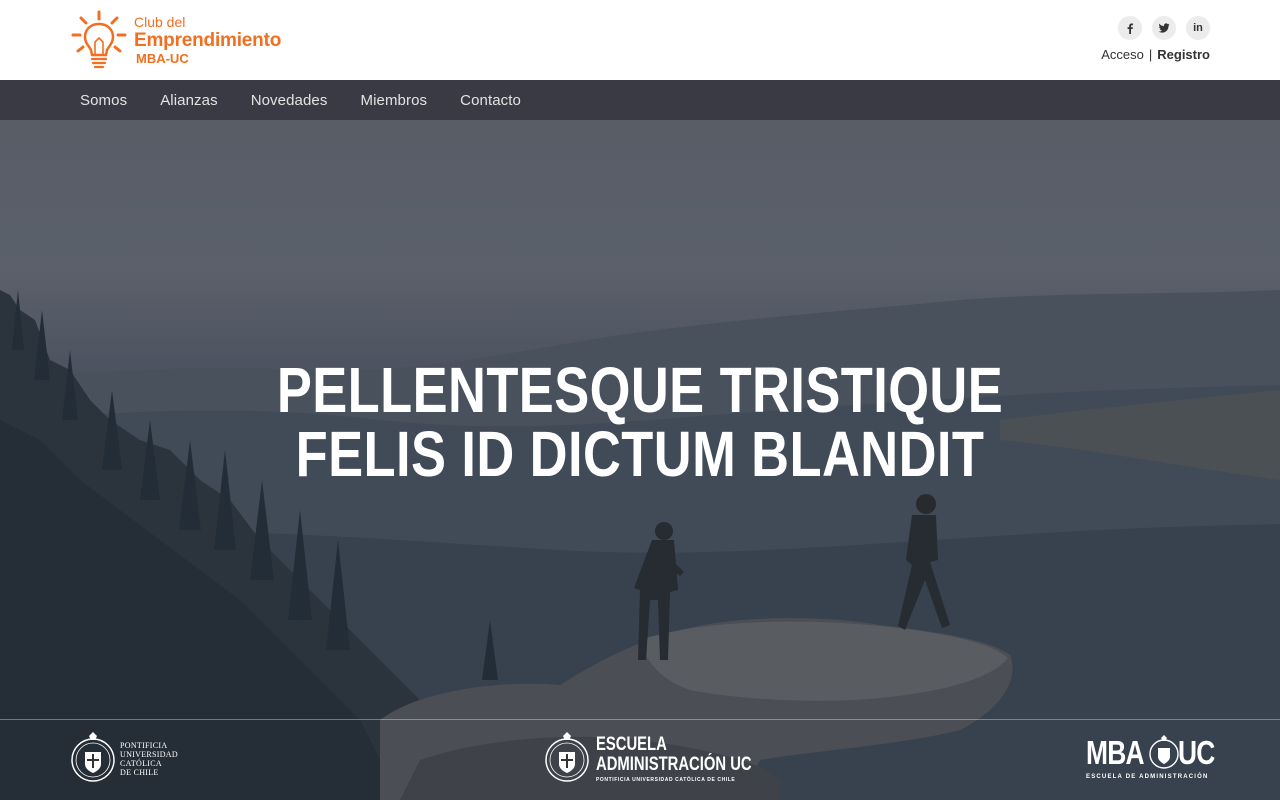  I want to click on mba-uc-logo: MBA UC ESCUELA DE ADMINISTRACIÓN, so click(1155, 757).